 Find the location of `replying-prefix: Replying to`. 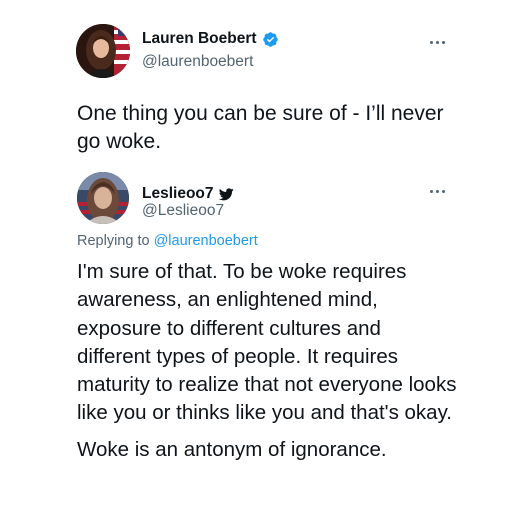

replying-prefix: Replying to is located at coordinates (115, 241).